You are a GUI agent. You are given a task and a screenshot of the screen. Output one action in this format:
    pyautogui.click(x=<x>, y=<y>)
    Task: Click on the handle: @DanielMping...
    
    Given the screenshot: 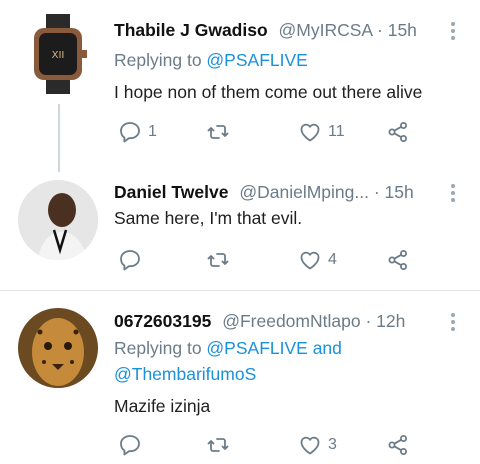 What is the action you would take?
    pyautogui.click(x=304, y=192)
    